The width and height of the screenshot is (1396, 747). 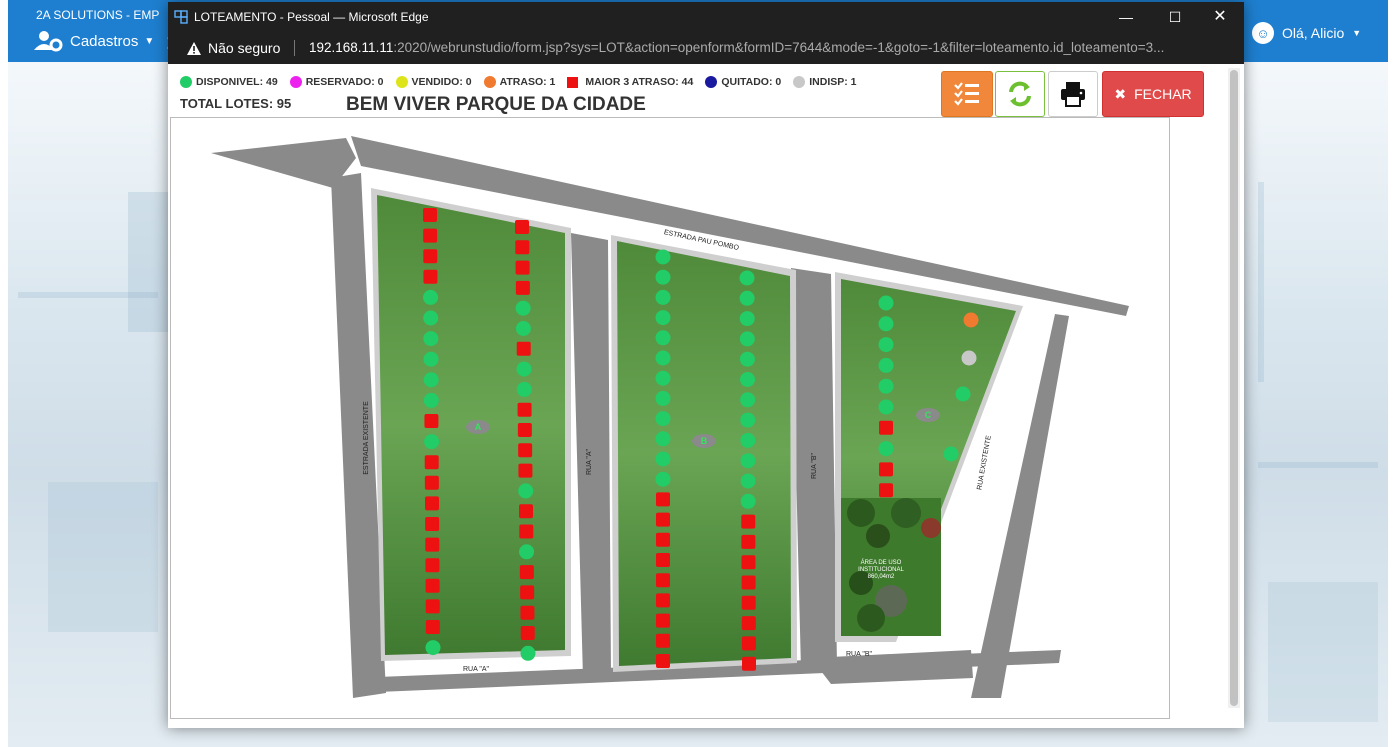 What do you see at coordinates (704, 453) in the screenshot?
I see `block-b` at bounding box center [704, 453].